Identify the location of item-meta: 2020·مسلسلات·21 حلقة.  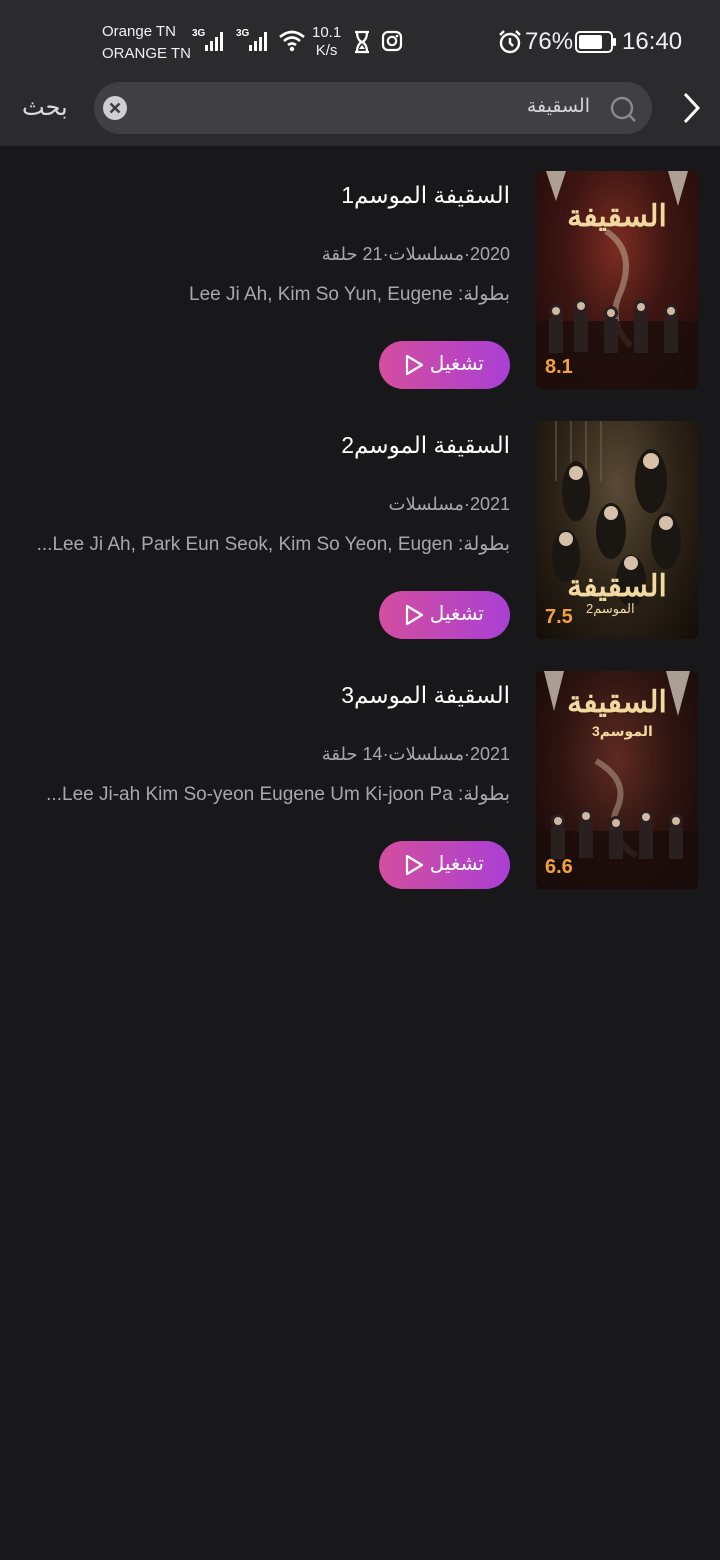
(415, 254).